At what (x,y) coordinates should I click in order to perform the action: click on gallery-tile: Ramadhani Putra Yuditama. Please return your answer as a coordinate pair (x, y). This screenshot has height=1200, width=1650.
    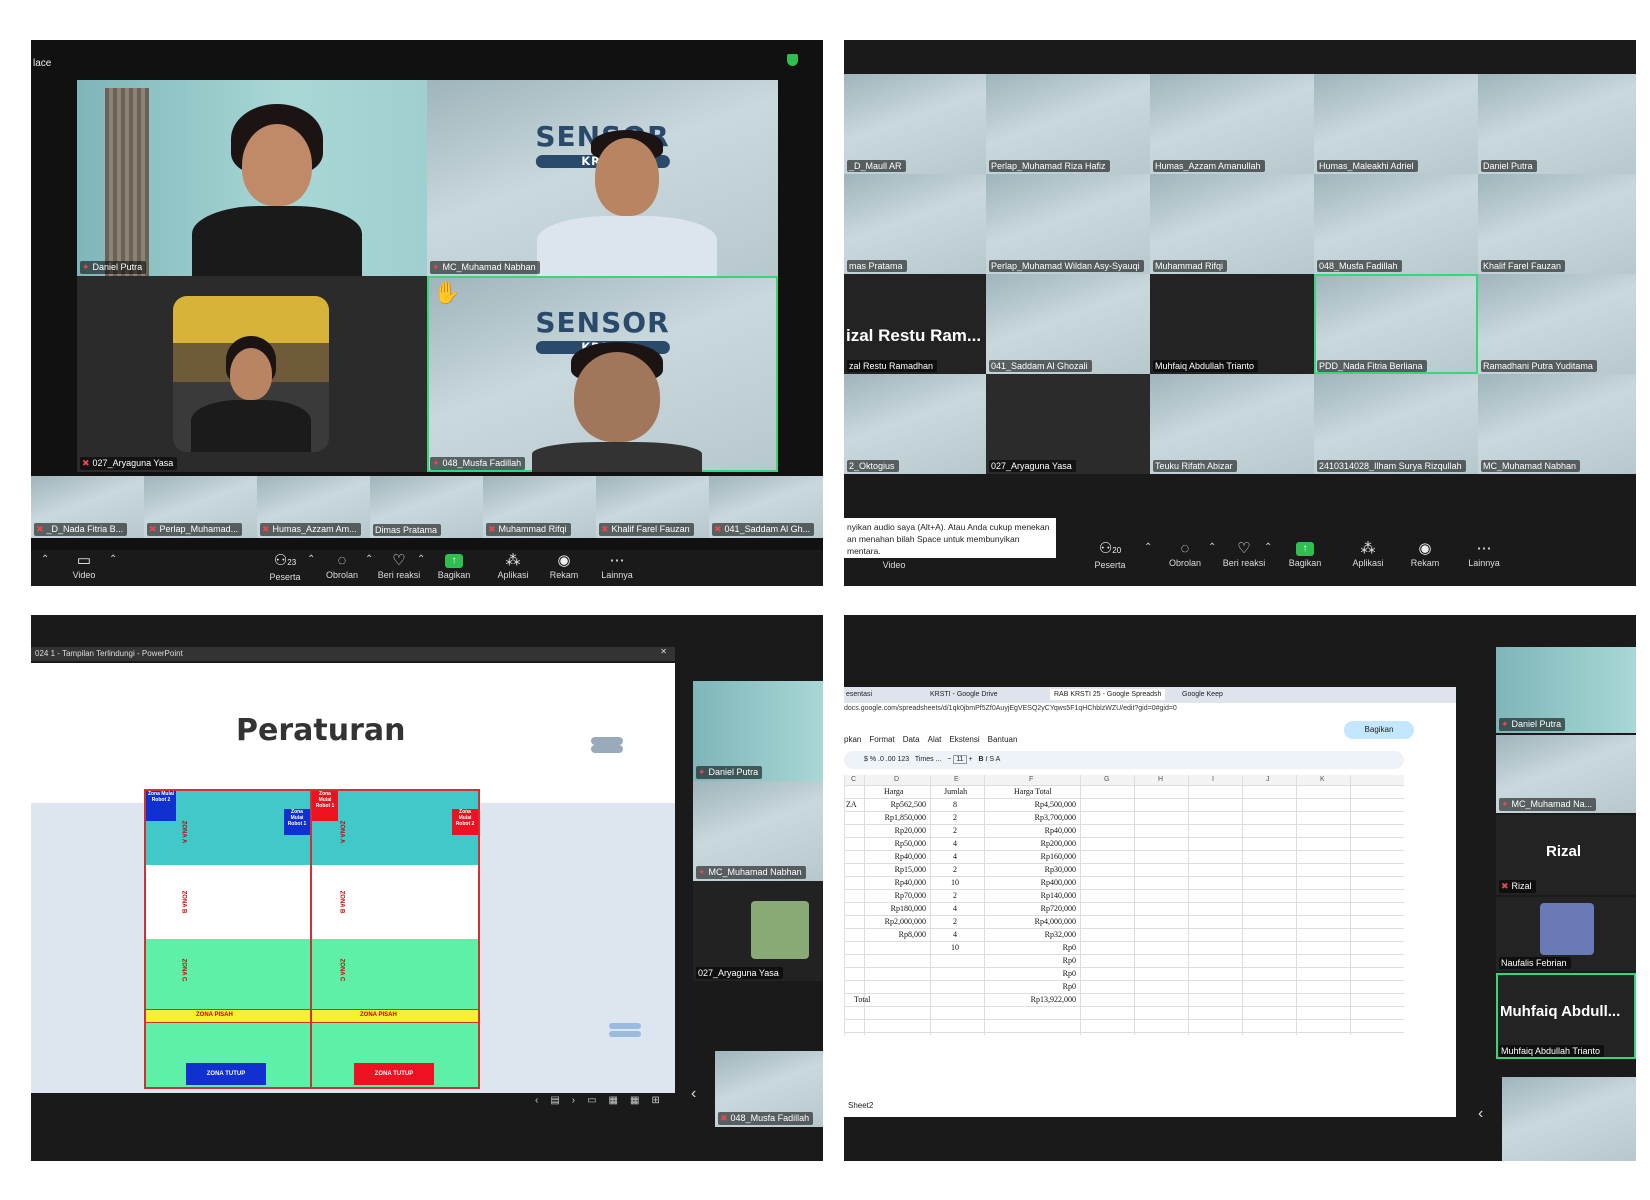
    Looking at the image, I should click on (1557, 324).